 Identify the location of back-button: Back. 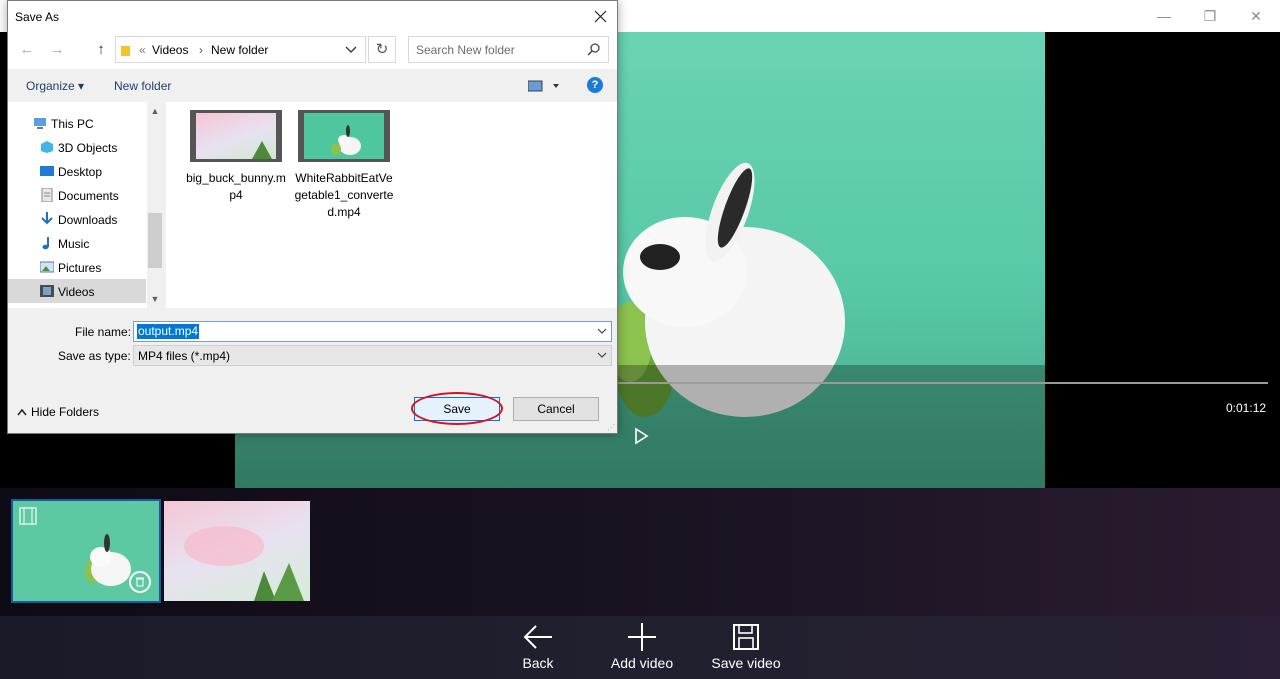
(538, 646).